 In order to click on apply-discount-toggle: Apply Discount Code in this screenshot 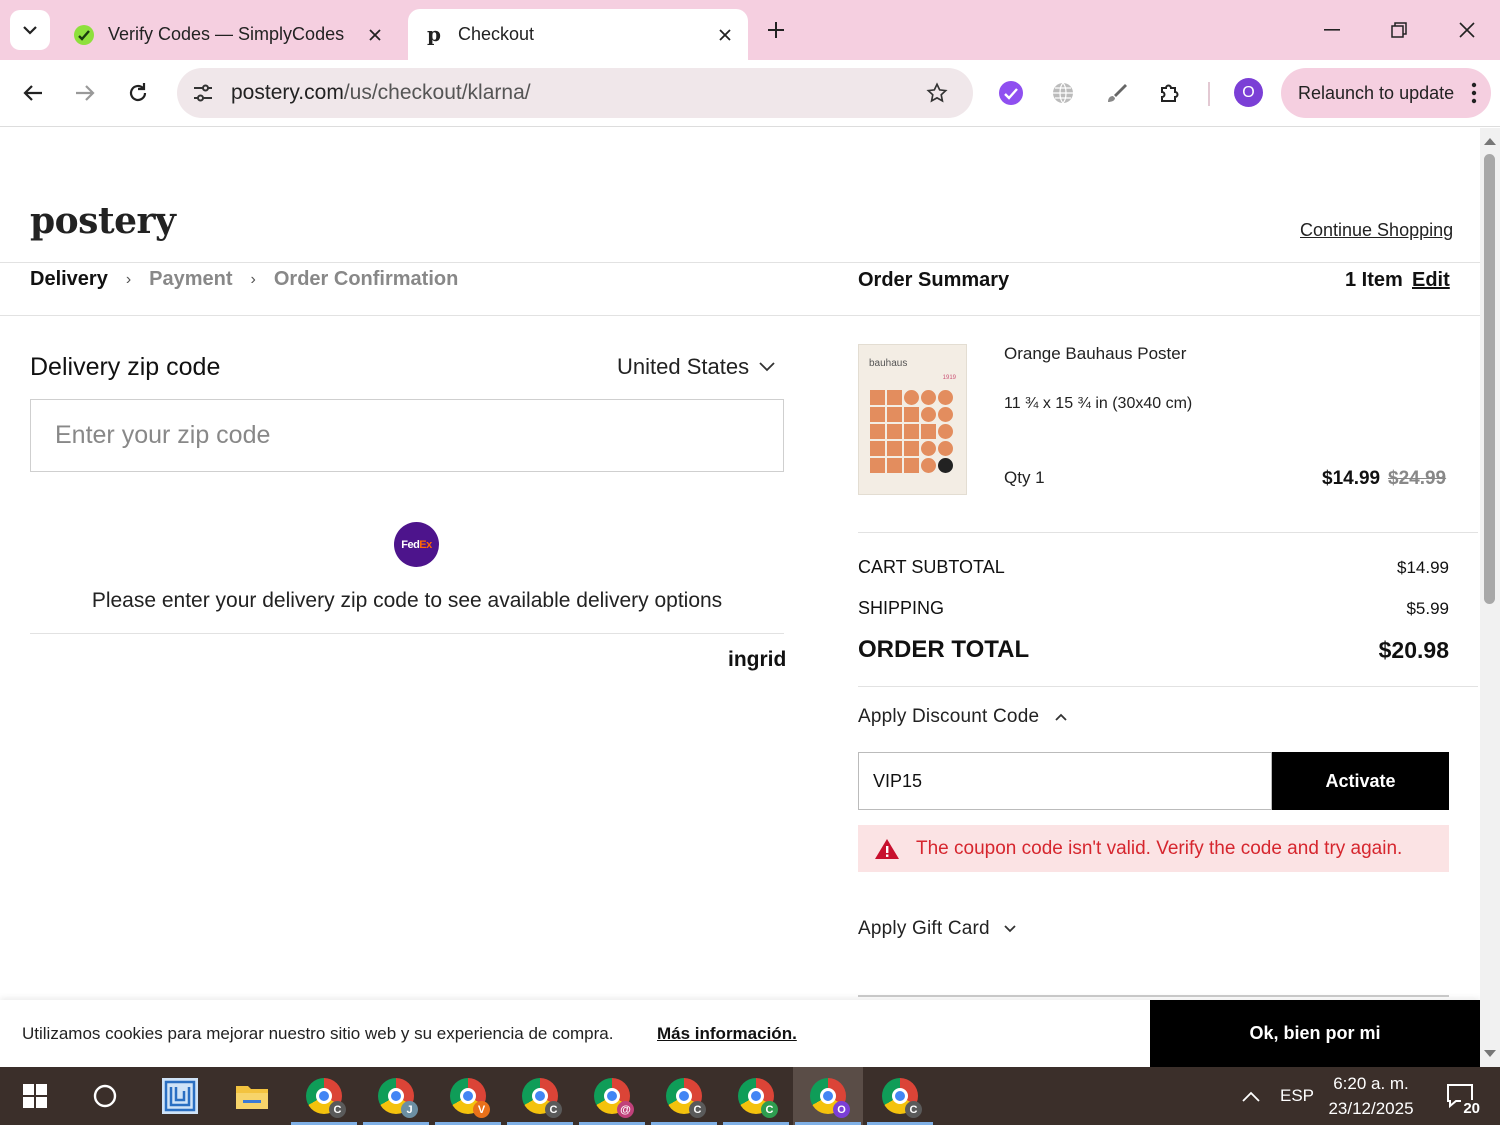, I will do `click(962, 717)`.